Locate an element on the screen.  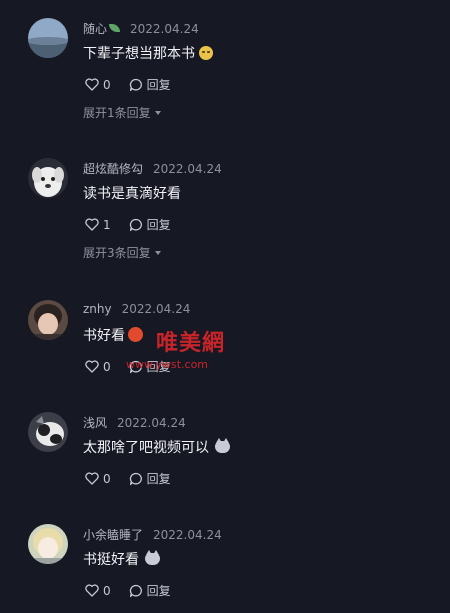
comment-text-content: 书挺好看 is located at coordinates (111, 560).